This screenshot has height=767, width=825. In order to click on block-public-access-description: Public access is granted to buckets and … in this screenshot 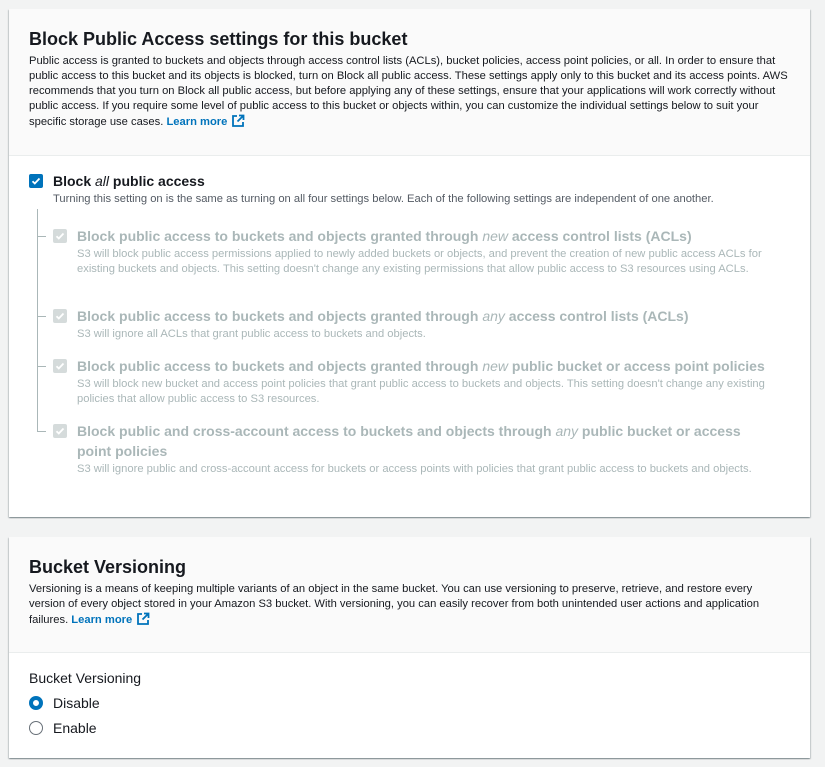, I will do `click(409, 92)`.